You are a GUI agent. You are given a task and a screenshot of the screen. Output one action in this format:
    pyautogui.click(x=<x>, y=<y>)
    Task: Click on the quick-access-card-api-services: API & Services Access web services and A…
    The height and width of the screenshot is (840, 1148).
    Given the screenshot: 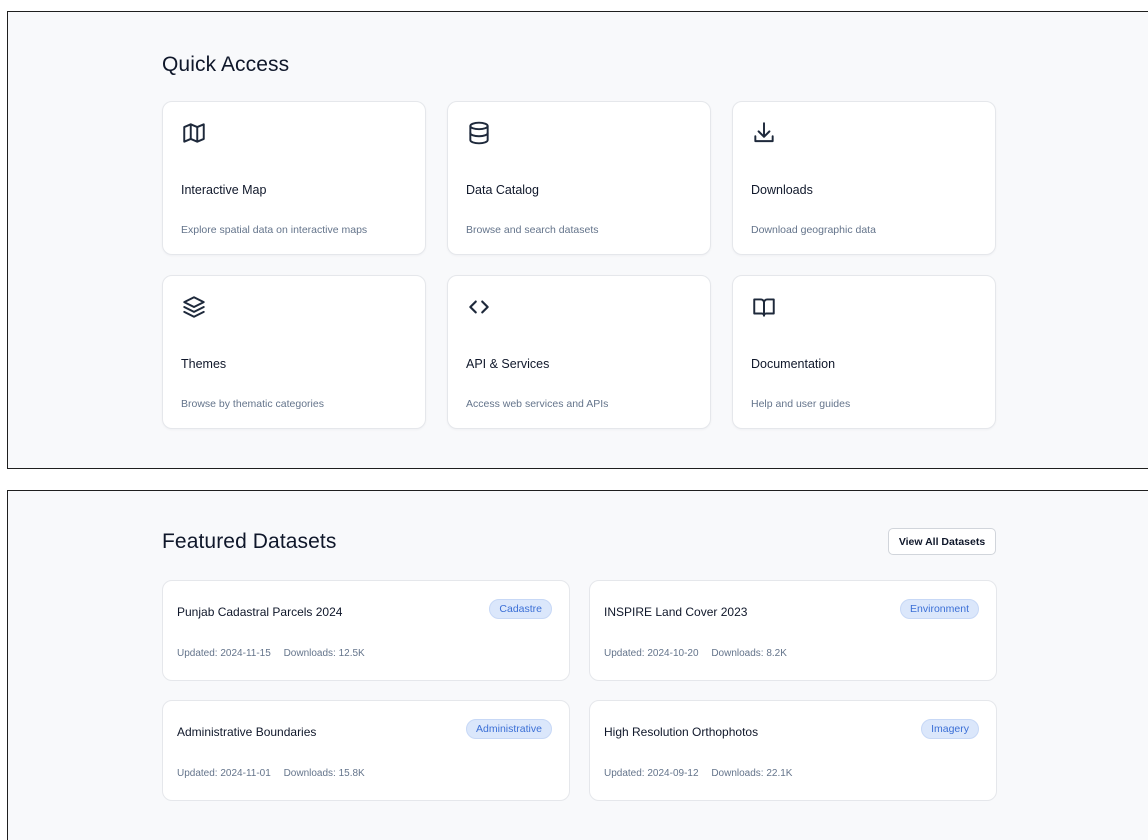 What is the action you would take?
    pyautogui.click(x=579, y=352)
    